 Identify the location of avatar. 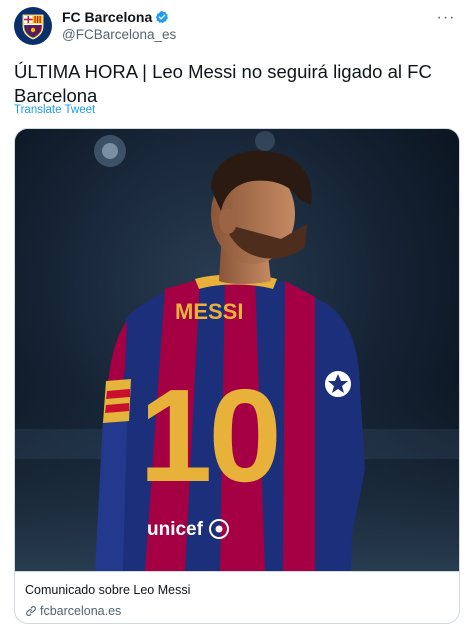
(33, 26).